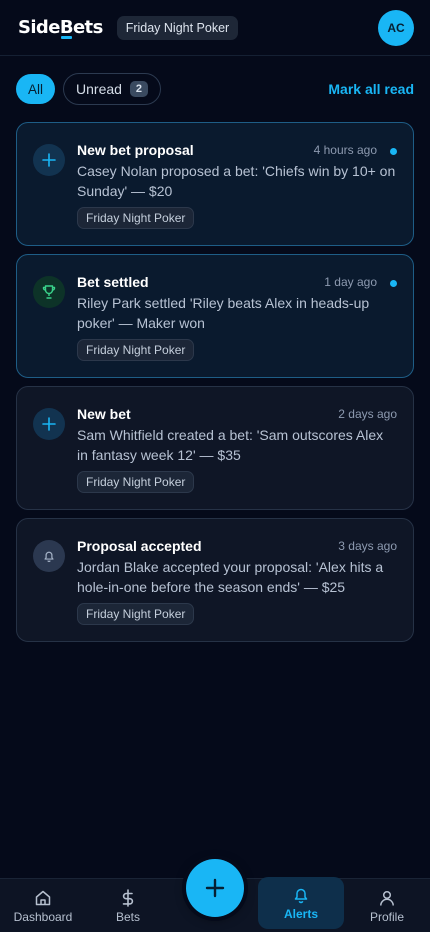 This screenshot has width=430, height=932. What do you see at coordinates (138, 89) in the screenshot?
I see `unread-count-badge: 2` at bounding box center [138, 89].